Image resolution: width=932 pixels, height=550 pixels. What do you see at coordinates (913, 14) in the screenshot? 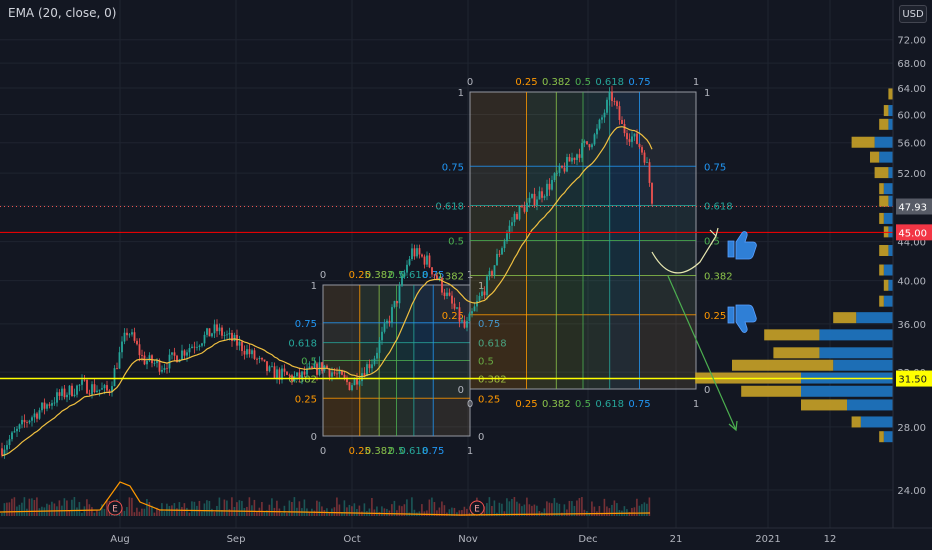
I see `currency-button: USD` at bounding box center [913, 14].